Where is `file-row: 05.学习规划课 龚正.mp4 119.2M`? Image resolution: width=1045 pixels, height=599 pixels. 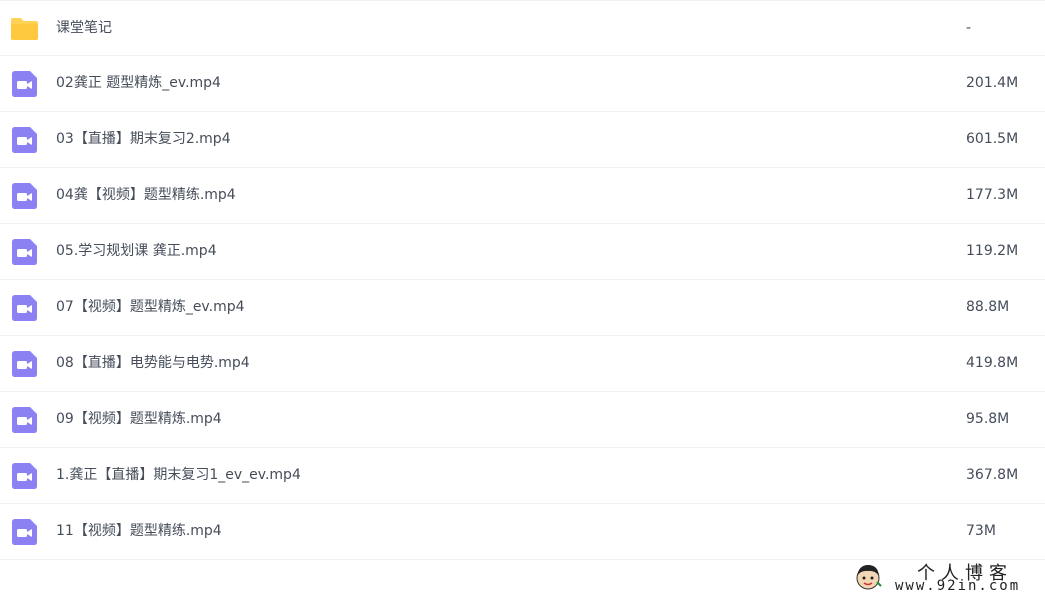 file-row: 05.学习规划课 龚正.mp4 119.2M is located at coordinates (522, 252).